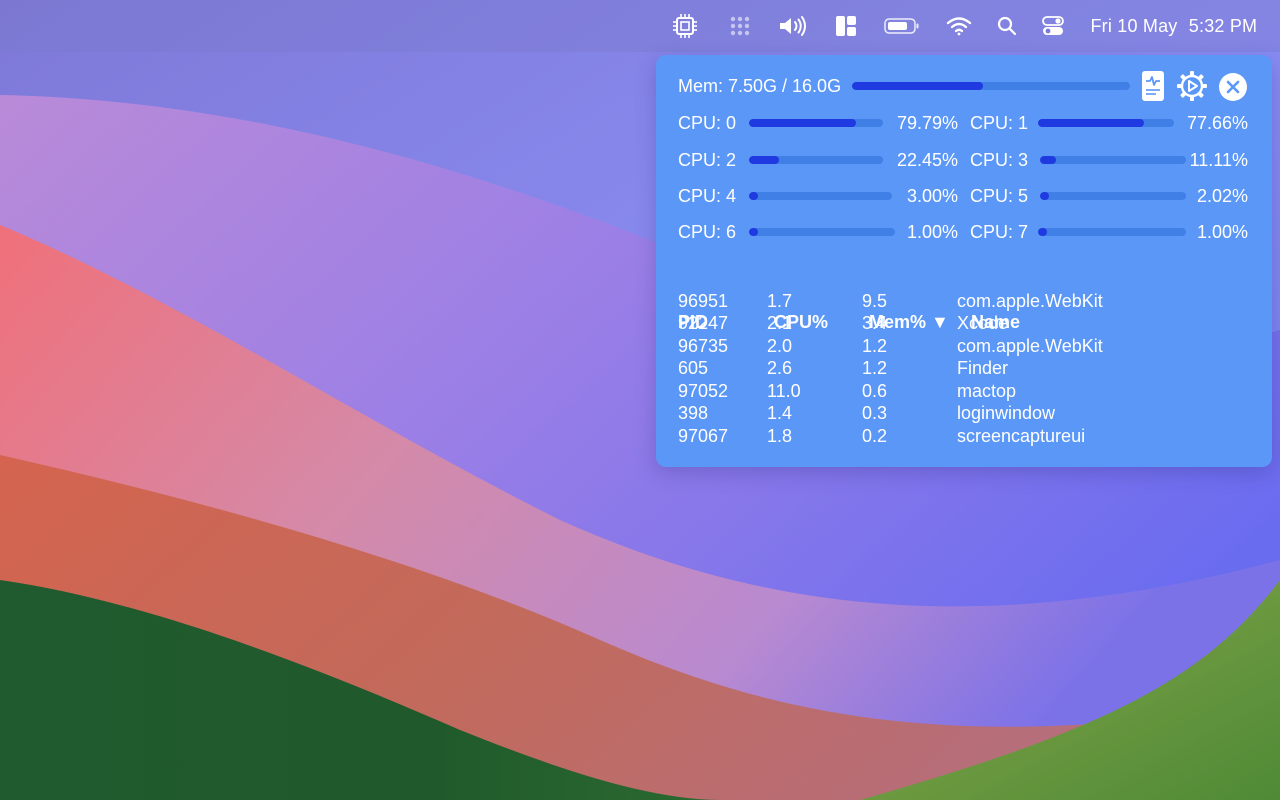 The height and width of the screenshot is (800, 1280). What do you see at coordinates (793, 26) in the screenshot?
I see `volume-icon` at bounding box center [793, 26].